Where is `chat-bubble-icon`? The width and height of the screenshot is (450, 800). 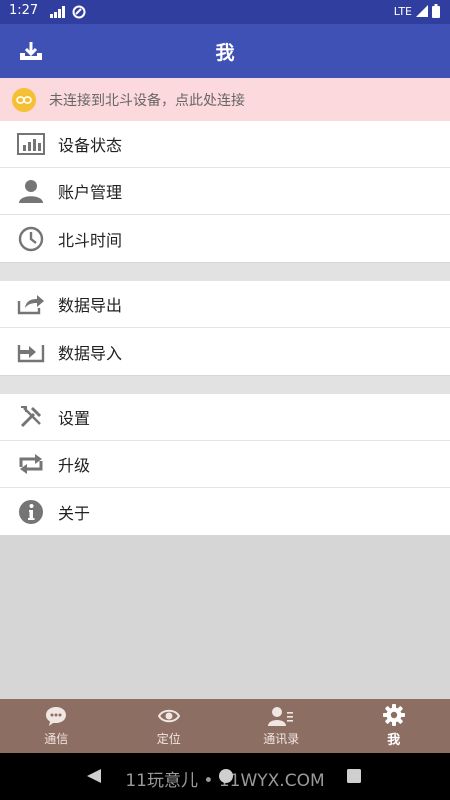 chat-bubble-icon is located at coordinates (56, 716).